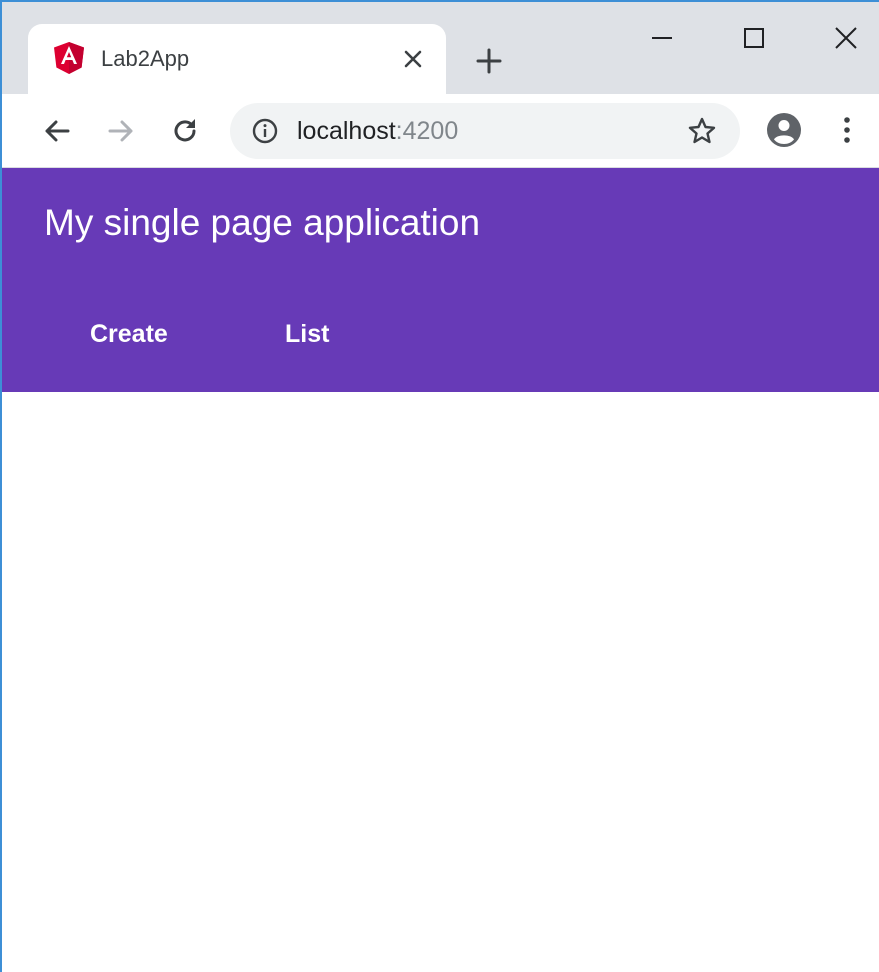 The width and height of the screenshot is (879, 972). I want to click on arrow-right-icon, so click(121, 131).